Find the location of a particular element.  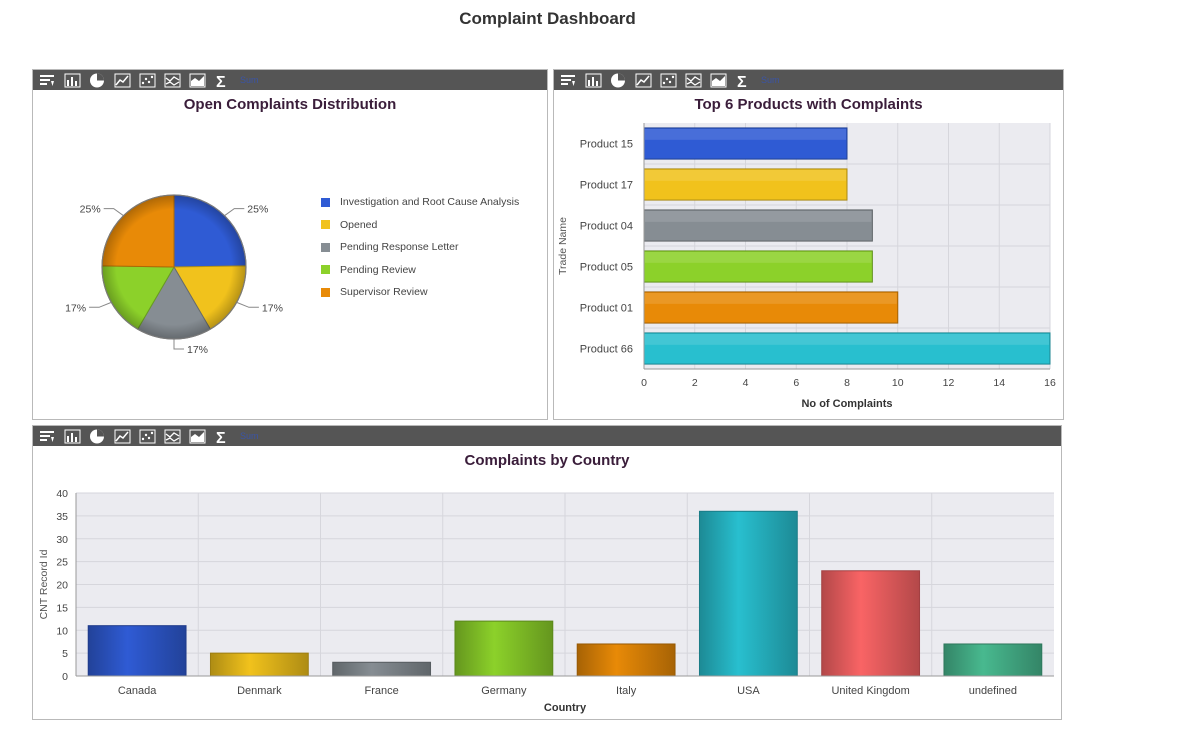

x-tick-label: Italy is located at coordinates (626, 691).